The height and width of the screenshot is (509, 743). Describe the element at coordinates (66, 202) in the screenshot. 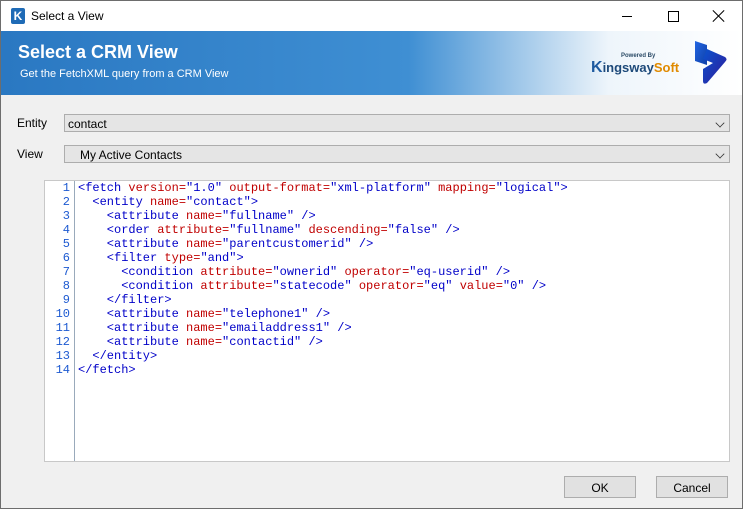

I see `line-number: 2` at that location.